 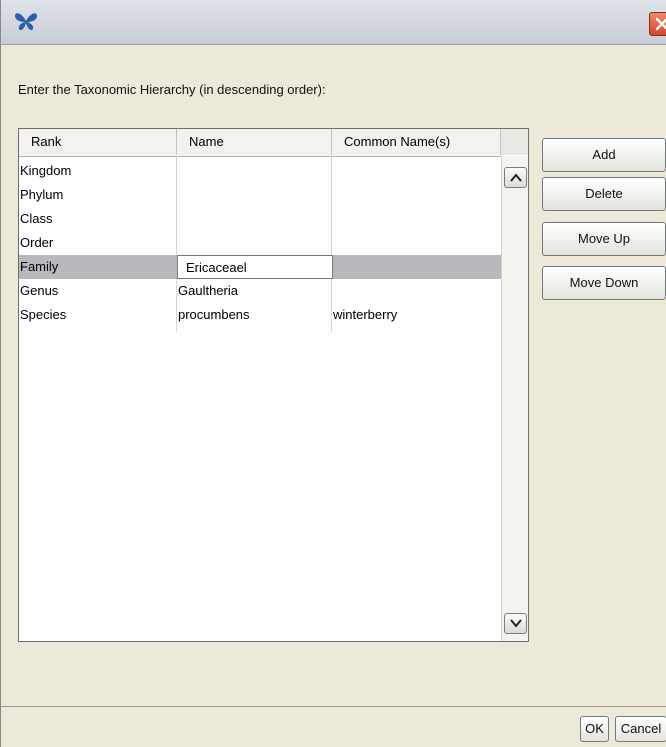 What do you see at coordinates (604, 155) in the screenshot?
I see `add-button: Add` at bounding box center [604, 155].